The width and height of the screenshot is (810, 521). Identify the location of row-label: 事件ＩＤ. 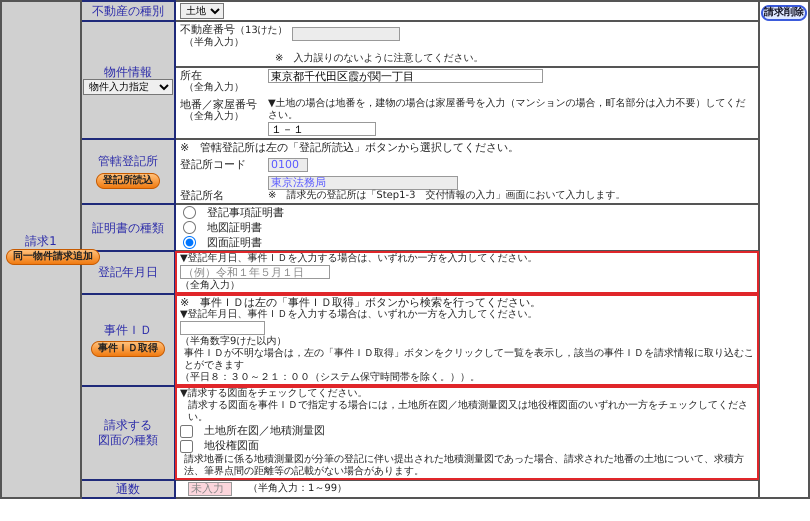
(128, 329).